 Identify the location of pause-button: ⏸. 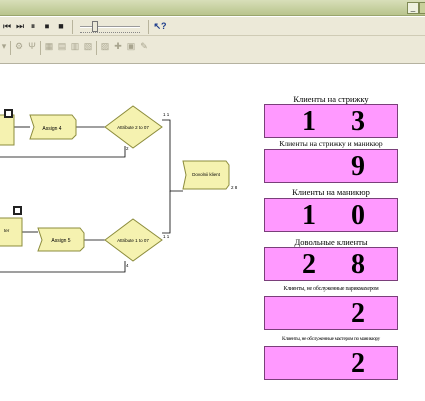
(33, 26).